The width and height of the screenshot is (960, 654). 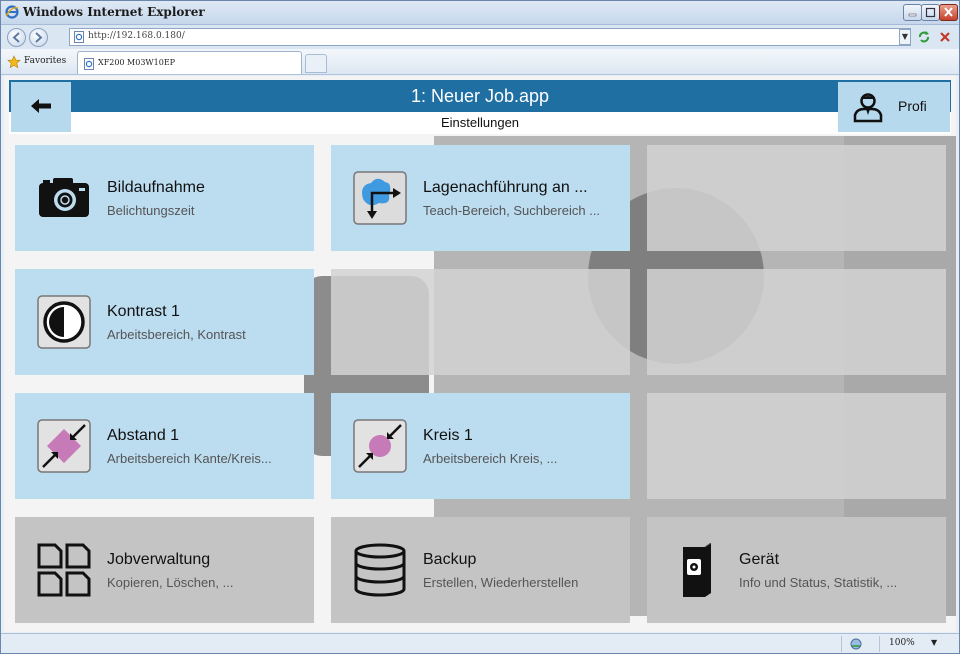 I want to click on circle-tool-icon, so click(x=380, y=446).